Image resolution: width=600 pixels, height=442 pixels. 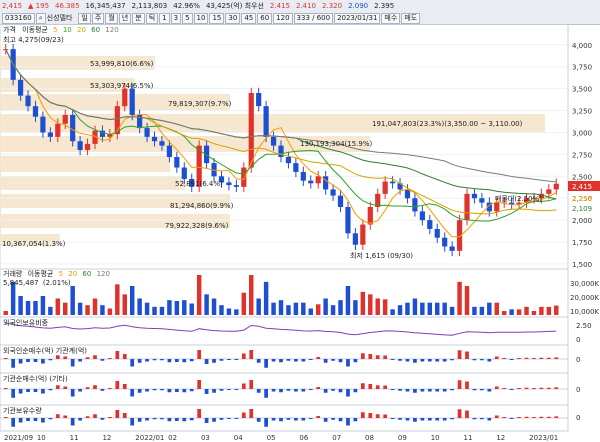 I want to click on annotation-10: 매물대(2.50%), so click(x=518, y=199).